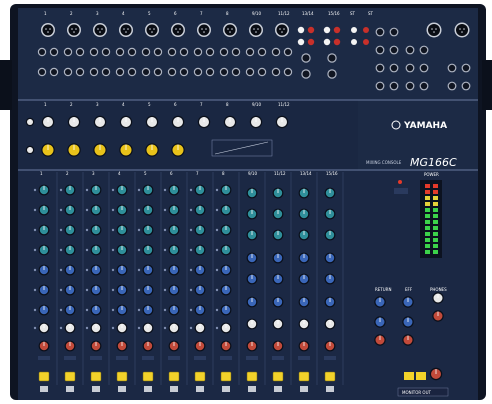 Image resolution: width=492 pixels, height=404 pixels. What do you see at coordinates (30, 122) in the screenshot?
I see `aux-trim-knob` at bounding box center [30, 122].